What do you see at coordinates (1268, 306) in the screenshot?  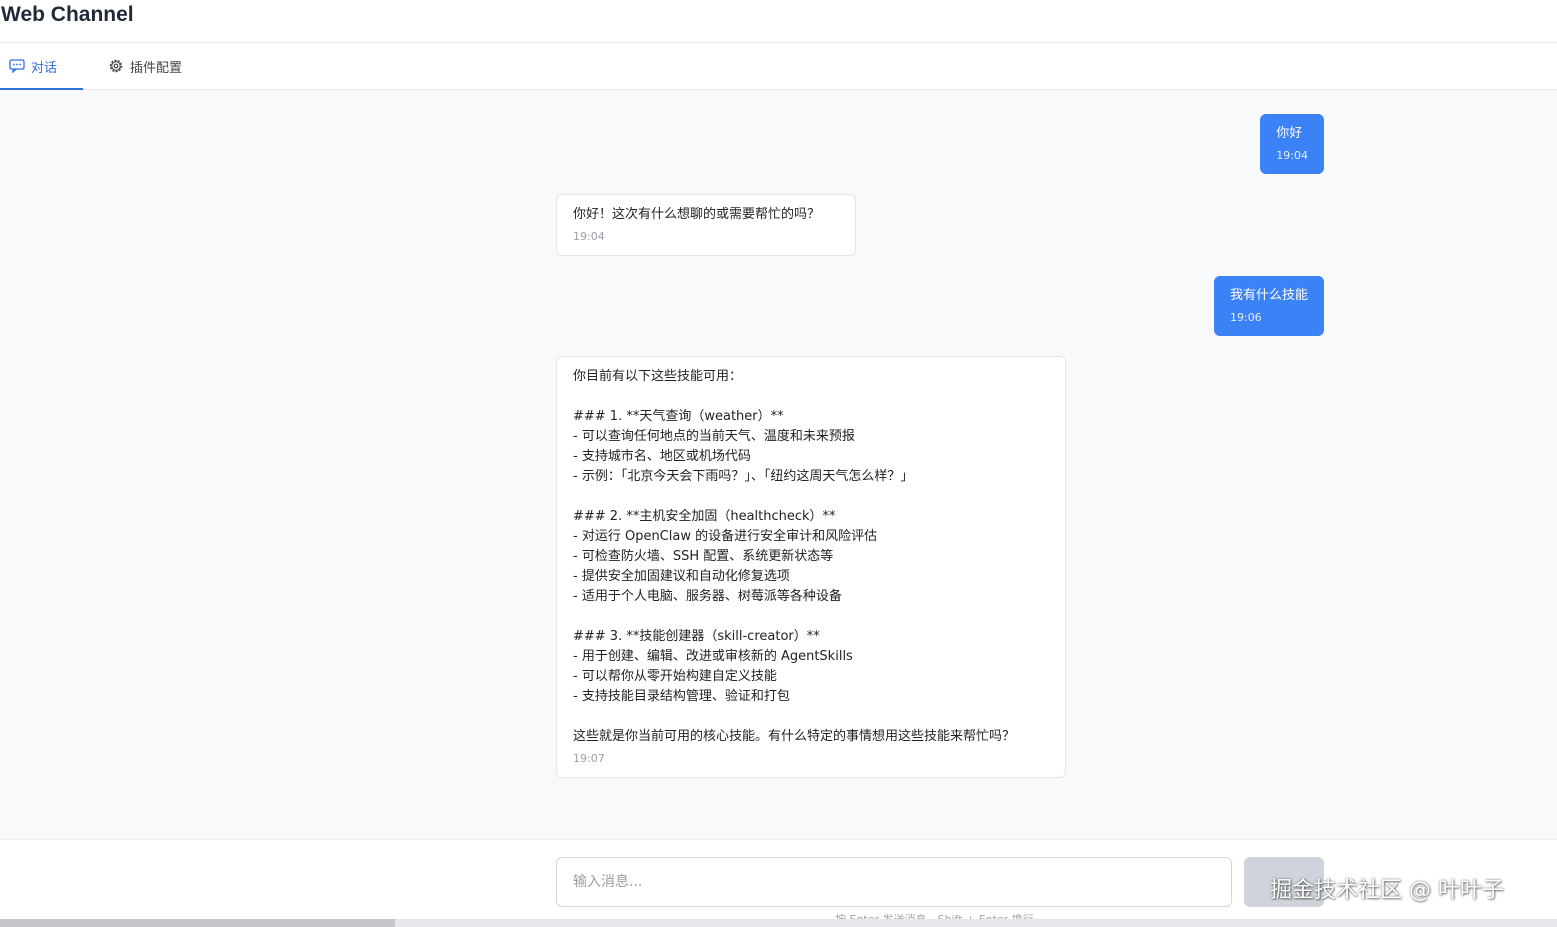 I see `user-message: 我有什么技能 19:06` at bounding box center [1268, 306].